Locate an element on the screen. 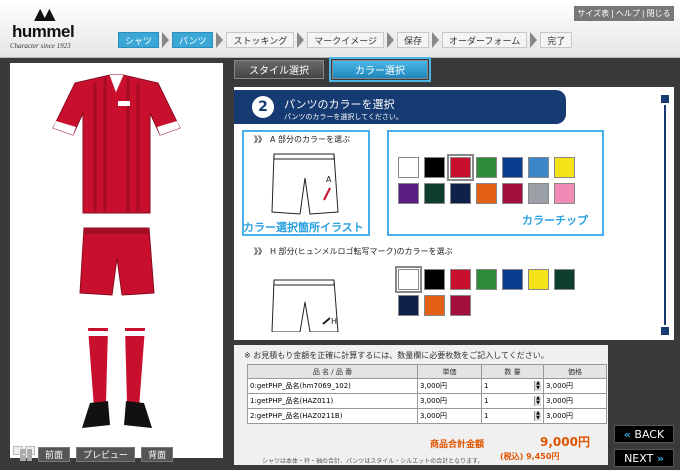 This screenshot has height=470, width=680. brand-logo: ▲▲ hummel Character since 1923 is located at coordinates (45, 29).